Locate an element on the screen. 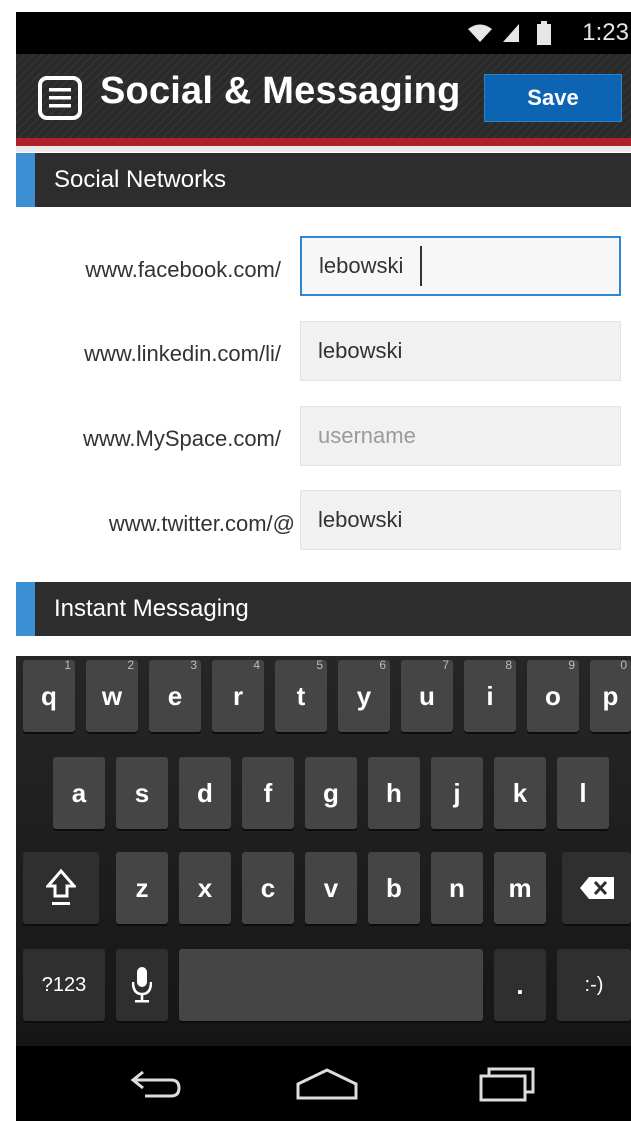  battery-icon is located at coordinates (544, 33).